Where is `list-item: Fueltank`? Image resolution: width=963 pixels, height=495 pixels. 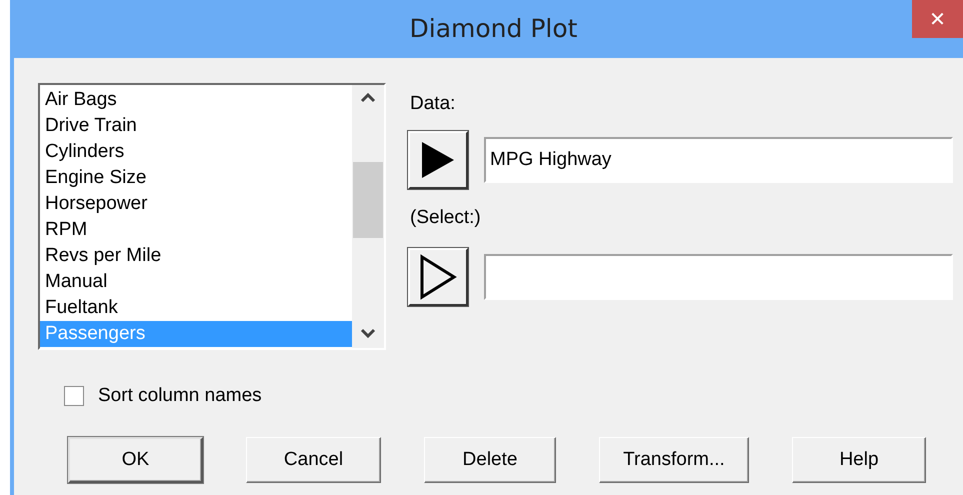
list-item: Fueltank is located at coordinates (196, 308).